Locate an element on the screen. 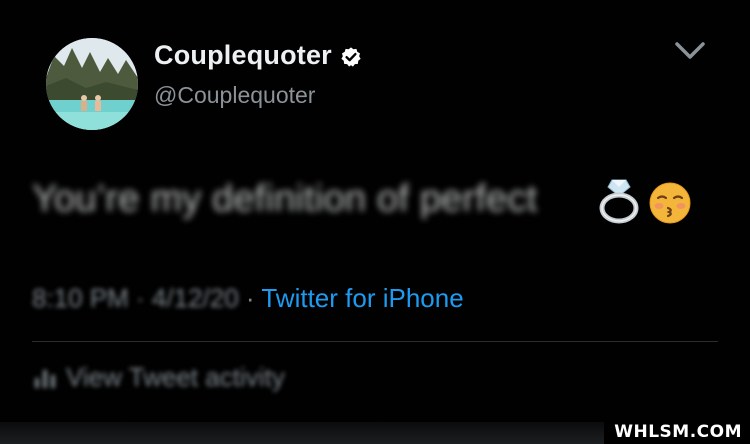  avatar is located at coordinates (92, 84).